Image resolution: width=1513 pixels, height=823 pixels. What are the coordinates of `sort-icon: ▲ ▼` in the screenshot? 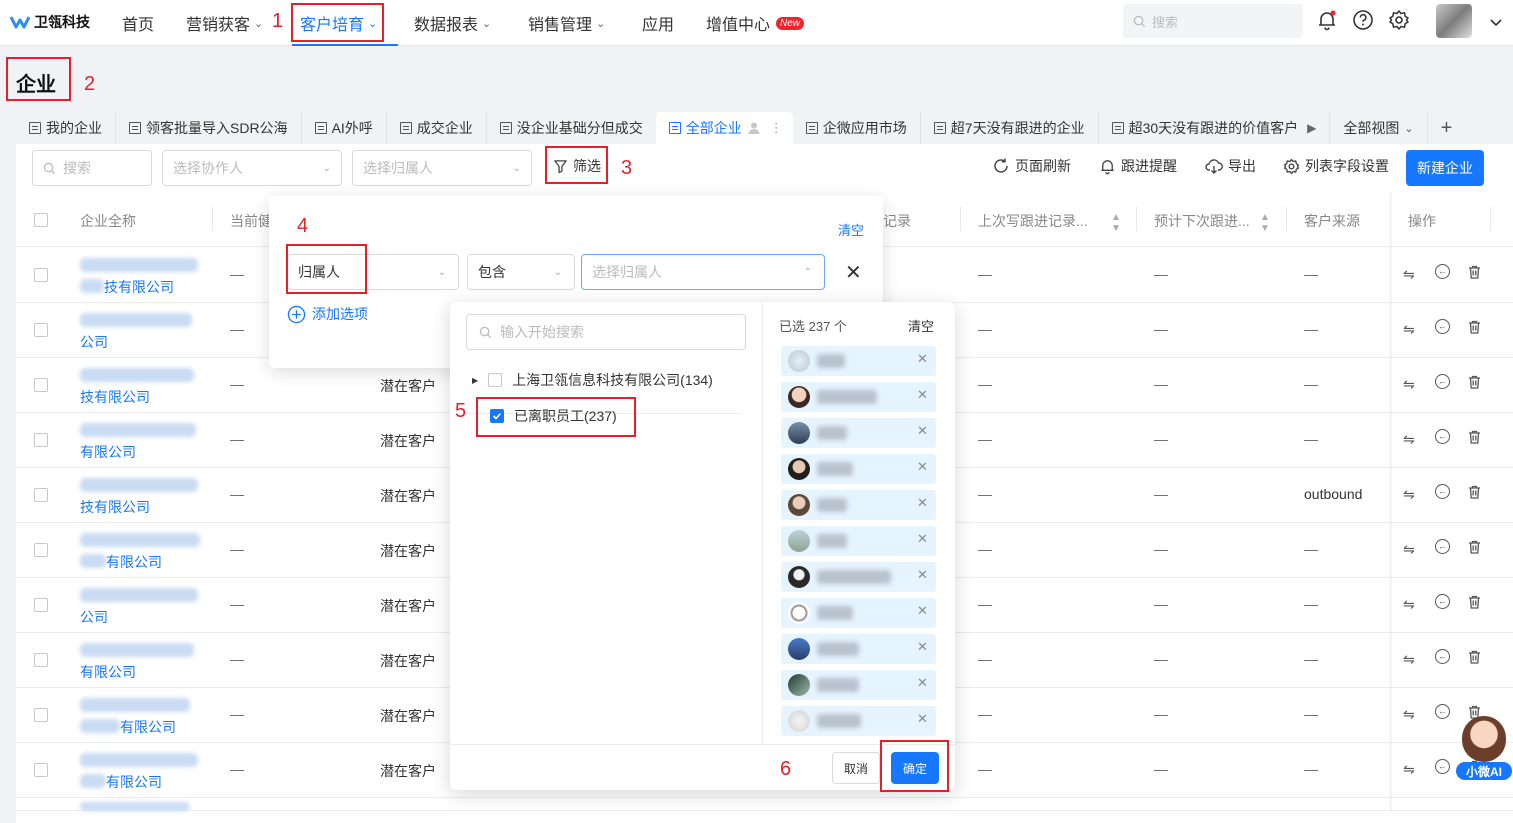 It's located at (1116, 223).